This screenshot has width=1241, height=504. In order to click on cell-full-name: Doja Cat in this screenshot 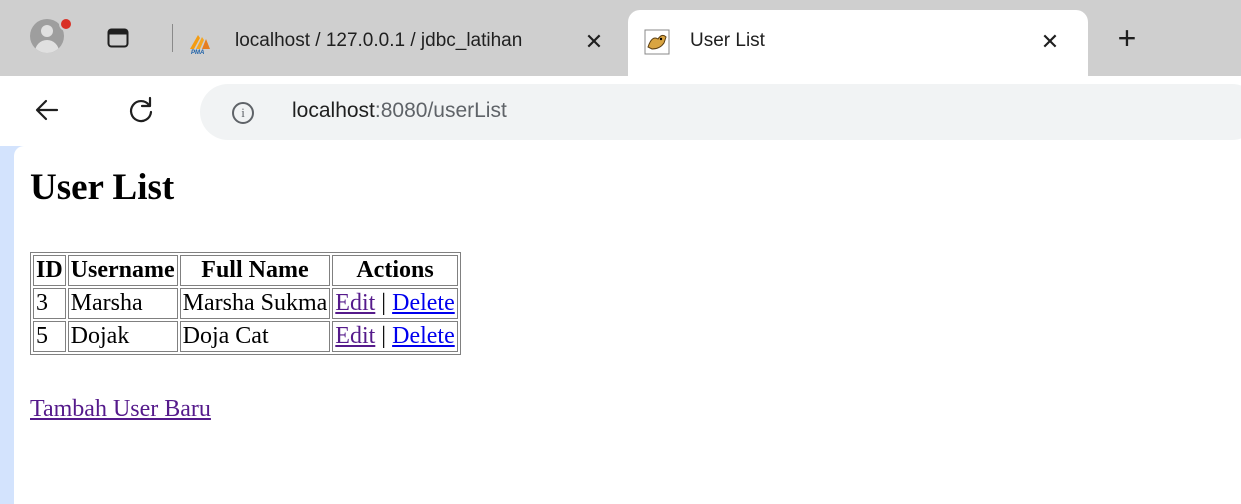, I will do `click(255, 336)`.